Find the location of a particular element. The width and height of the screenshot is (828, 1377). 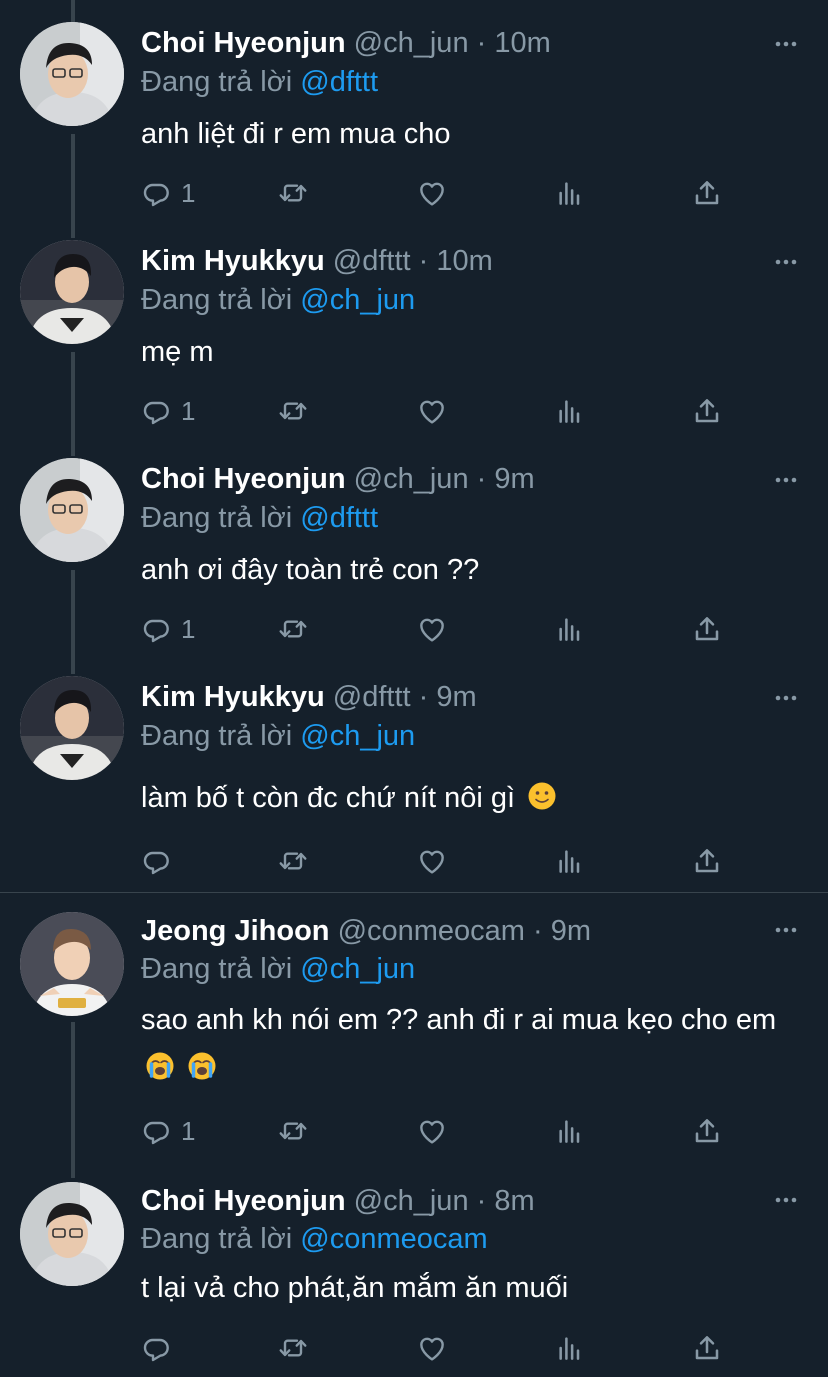

like-icon is located at coordinates (432, 861).